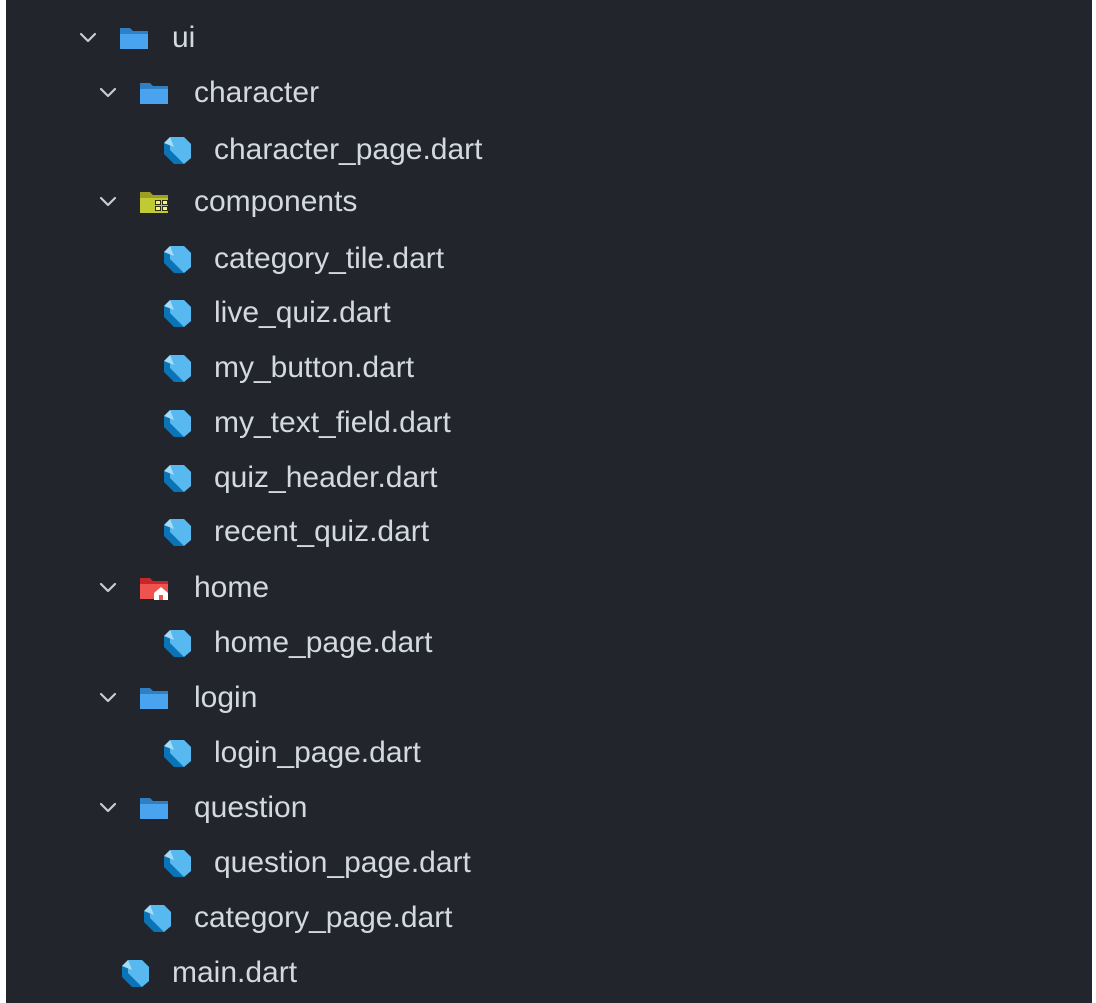 This screenshot has width=1096, height=1003. I want to click on file-row: my_button.dart, so click(549, 368).